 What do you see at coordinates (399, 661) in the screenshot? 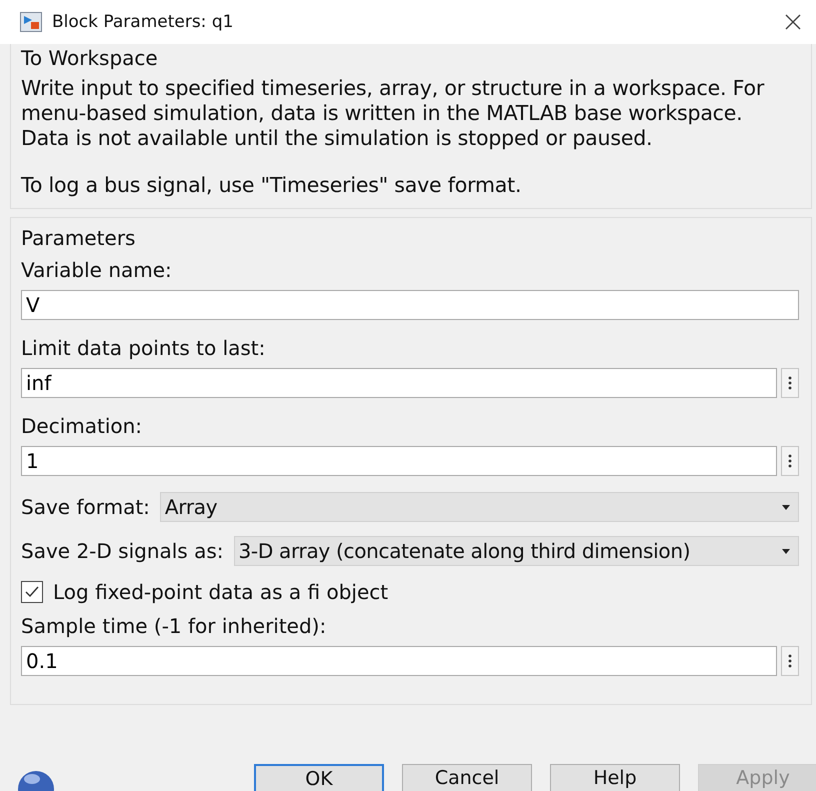
I see `input-field: 0.1` at bounding box center [399, 661].